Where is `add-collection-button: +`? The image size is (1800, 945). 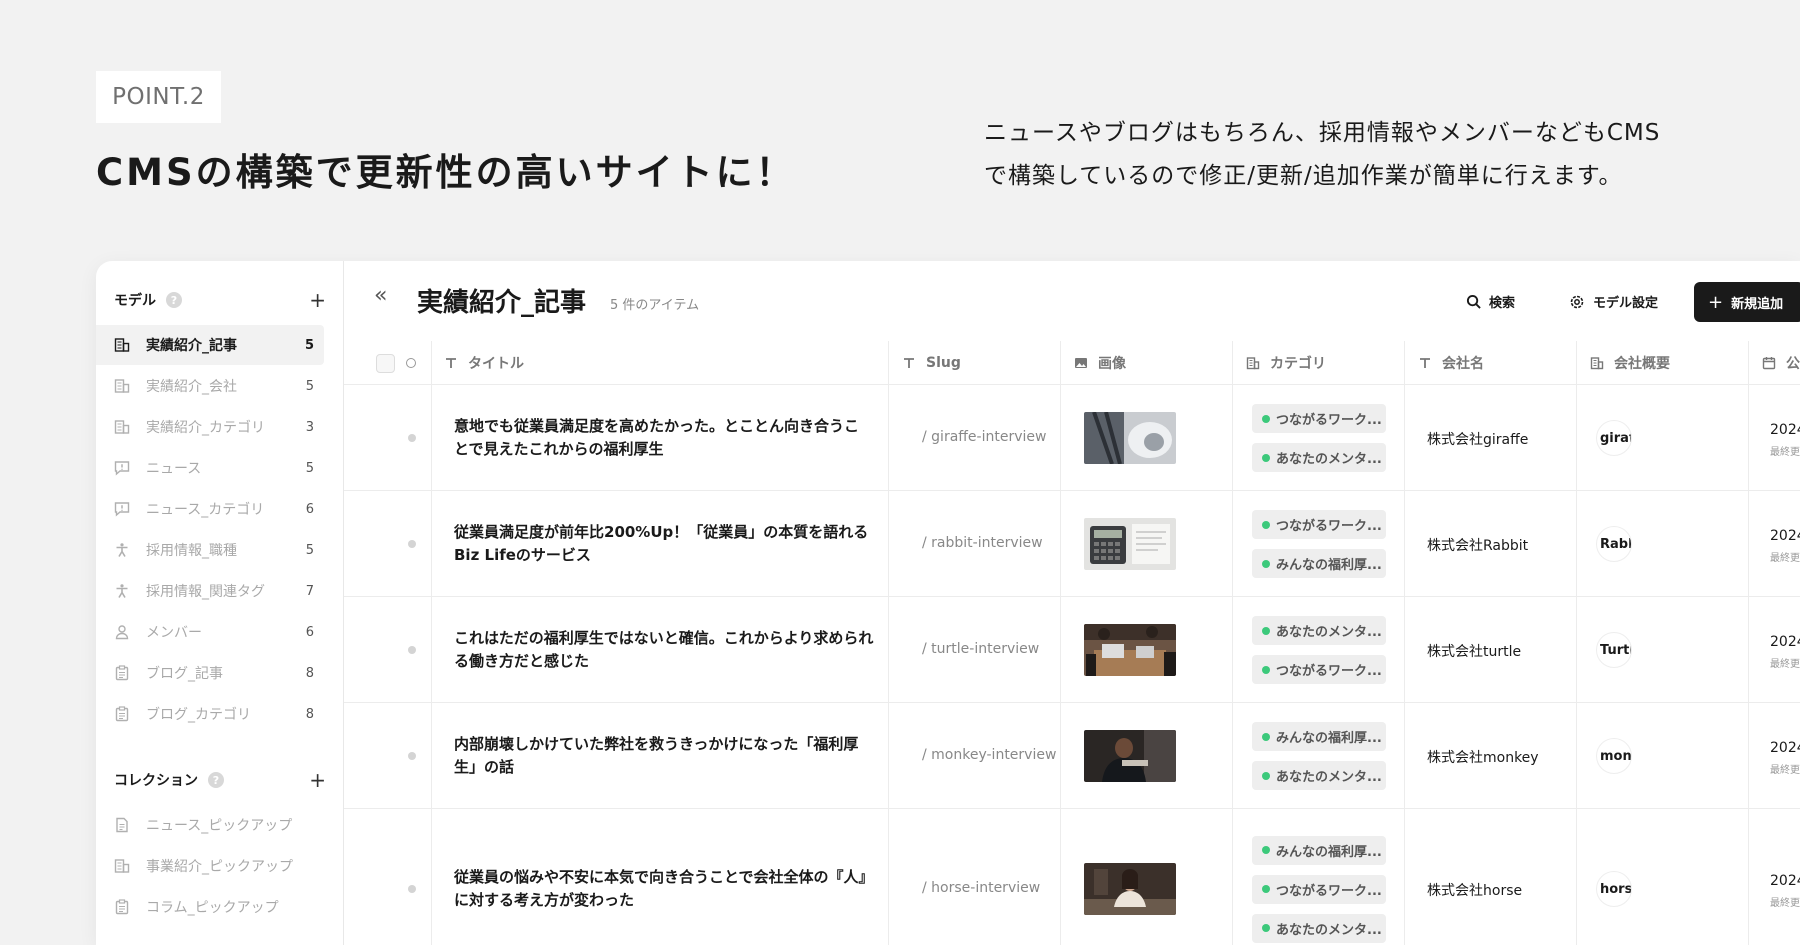
add-collection-button: + is located at coordinates (317, 780).